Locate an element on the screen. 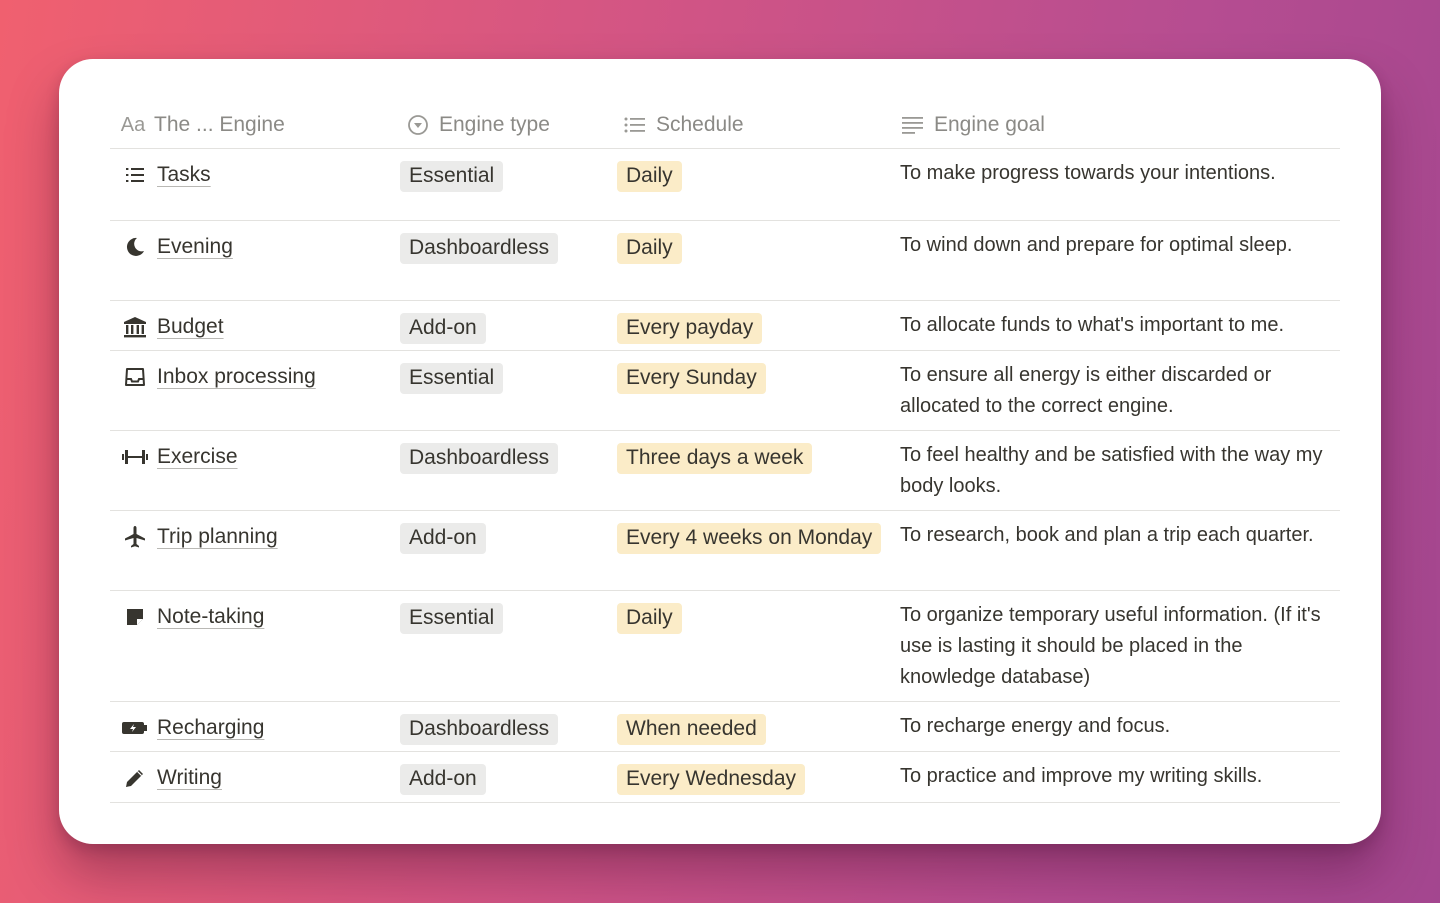 The height and width of the screenshot is (903, 1440). select-icon is located at coordinates (418, 125).